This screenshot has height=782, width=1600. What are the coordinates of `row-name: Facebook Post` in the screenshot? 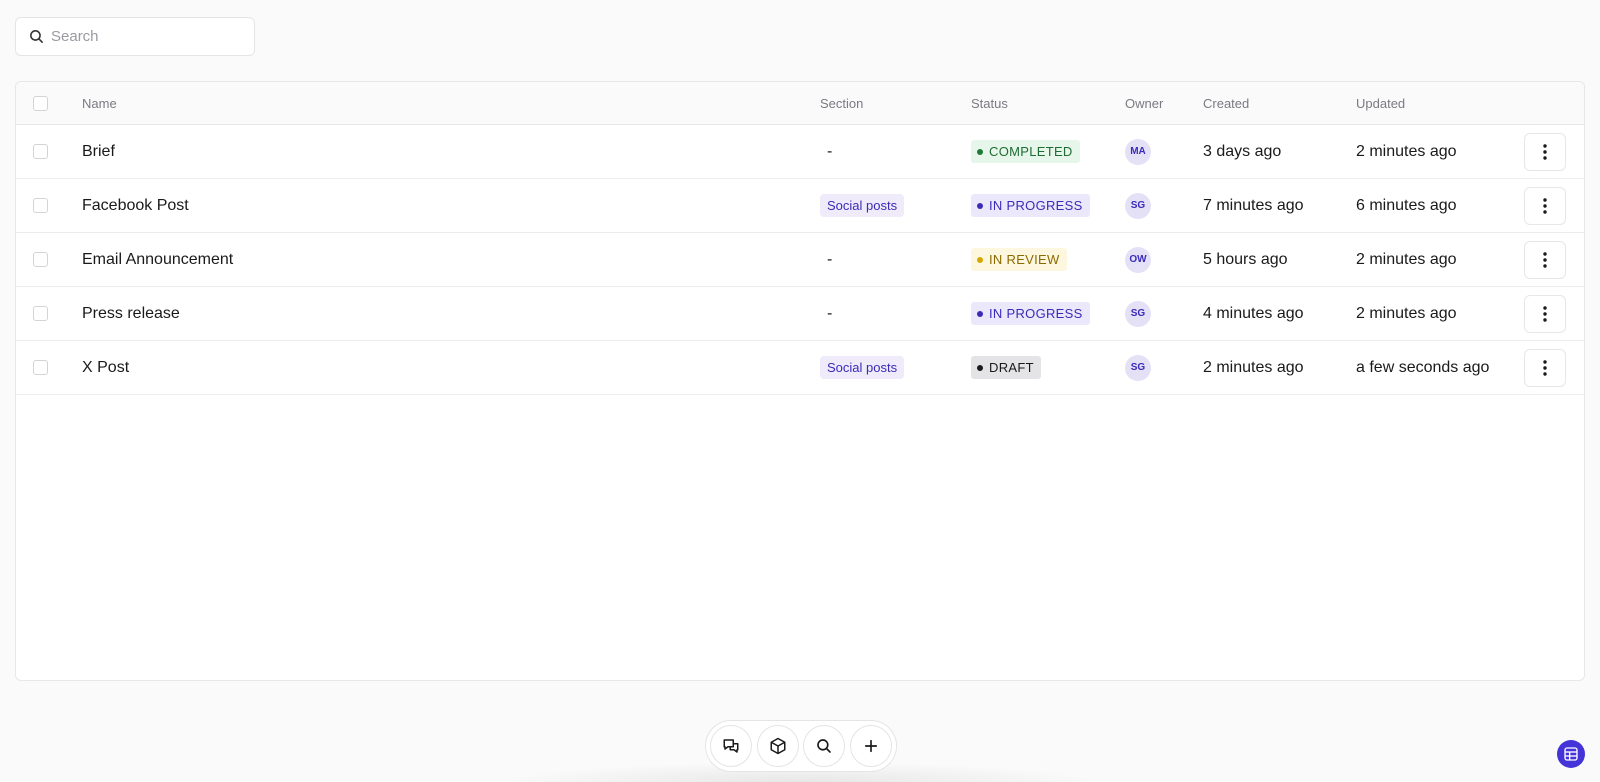 It's located at (135, 205).